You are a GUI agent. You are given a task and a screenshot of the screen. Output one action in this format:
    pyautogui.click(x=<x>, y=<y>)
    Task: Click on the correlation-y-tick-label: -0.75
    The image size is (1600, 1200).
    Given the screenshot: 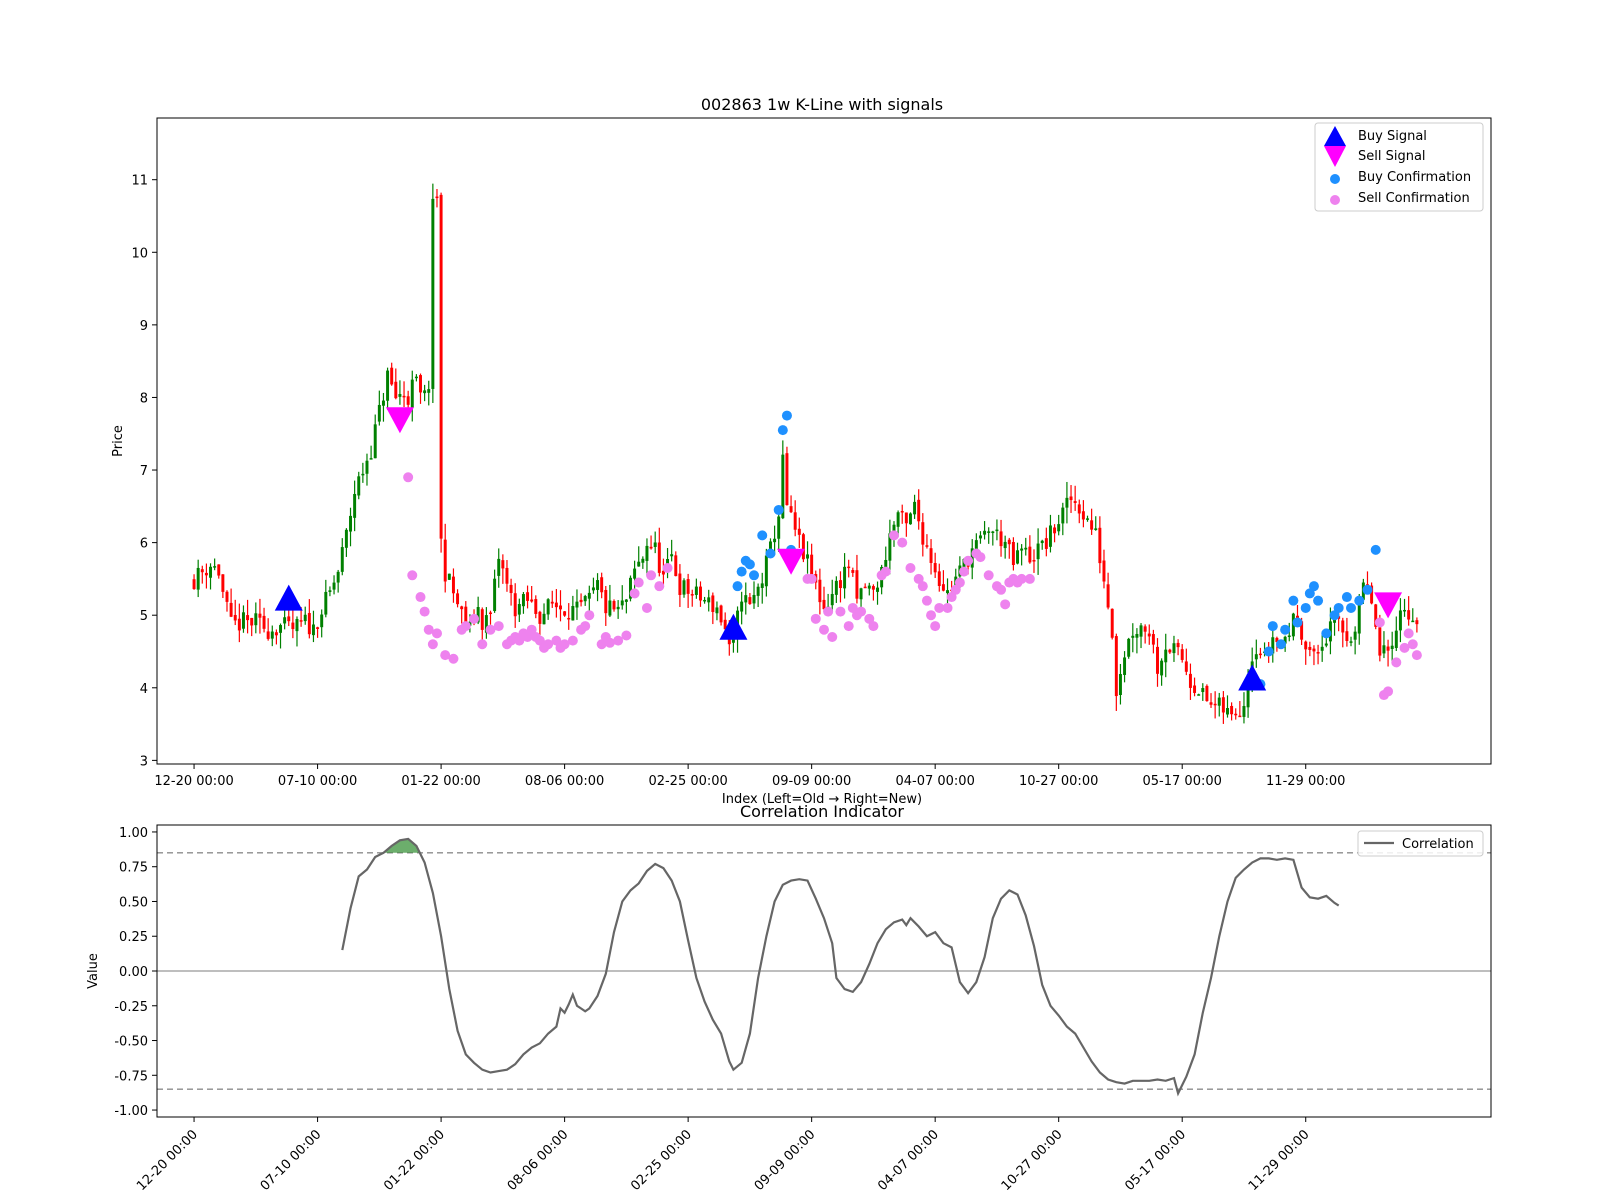 What is the action you would take?
    pyautogui.click(x=131, y=1076)
    